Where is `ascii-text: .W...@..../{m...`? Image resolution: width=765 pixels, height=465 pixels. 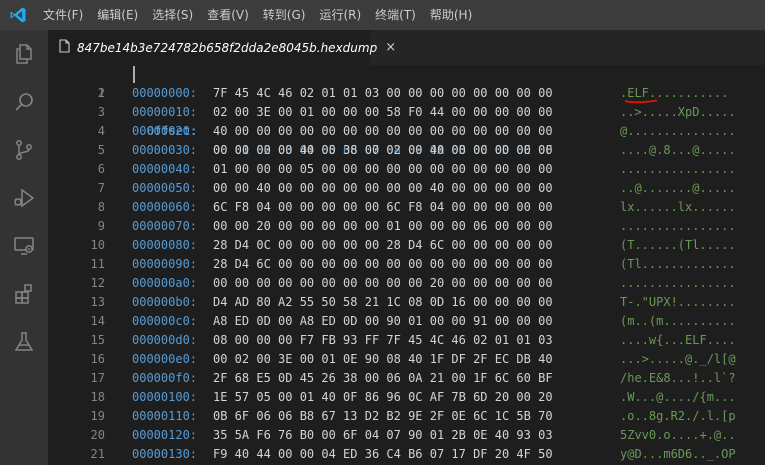
ascii-text: .W...@..../{m... is located at coordinates (678, 397).